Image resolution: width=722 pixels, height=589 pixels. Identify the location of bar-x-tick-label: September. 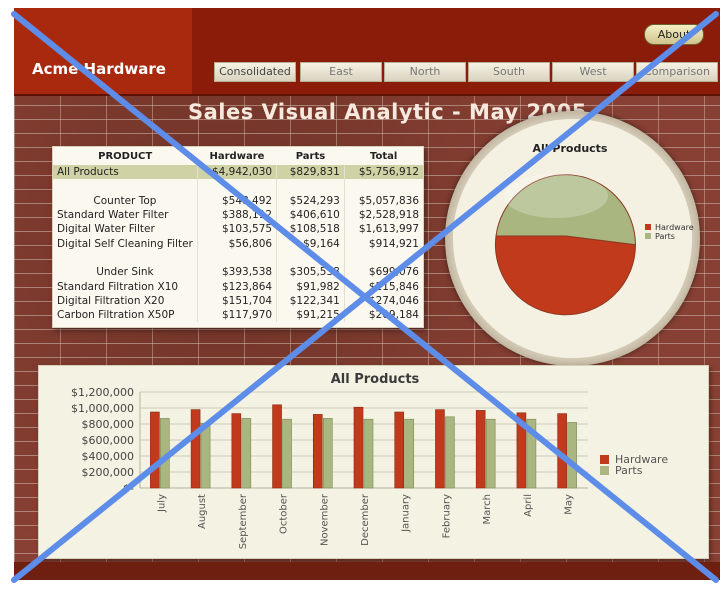
(243, 521).